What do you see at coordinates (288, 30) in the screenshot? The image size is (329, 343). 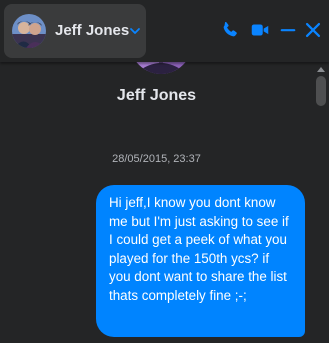 I see `minimize-icon` at bounding box center [288, 30].